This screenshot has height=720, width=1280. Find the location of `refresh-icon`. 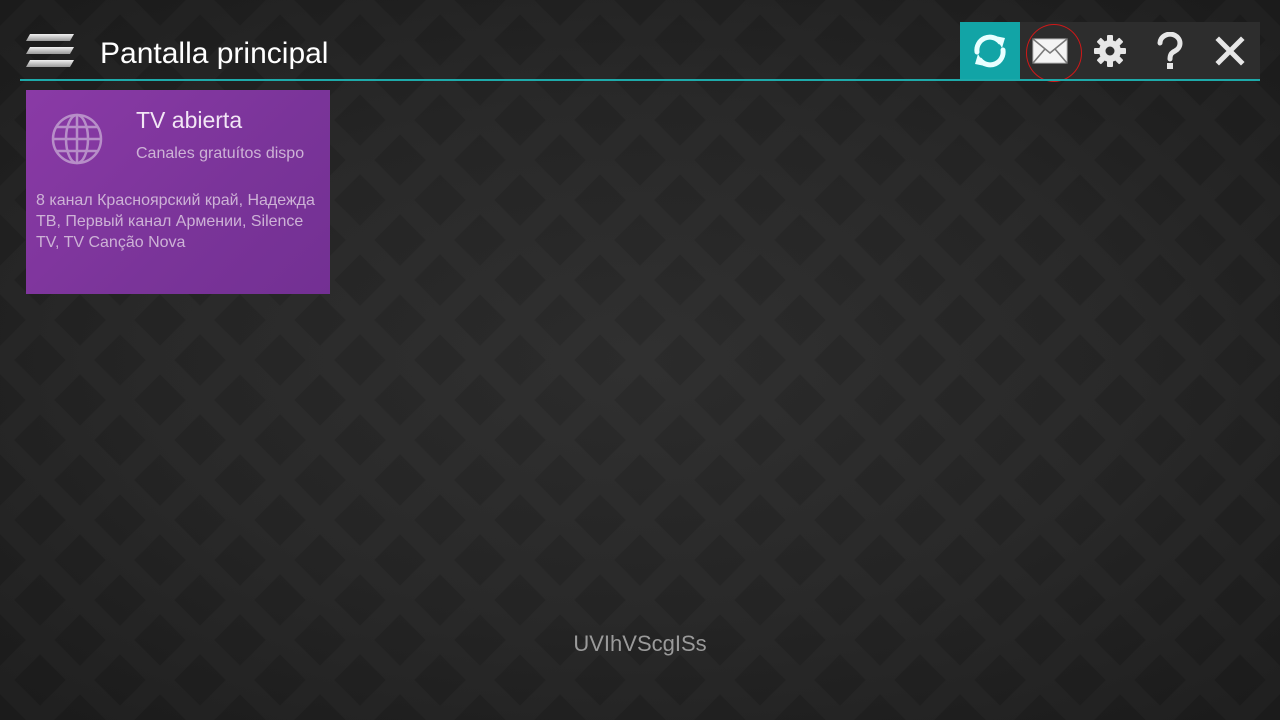

refresh-icon is located at coordinates (990, 51).